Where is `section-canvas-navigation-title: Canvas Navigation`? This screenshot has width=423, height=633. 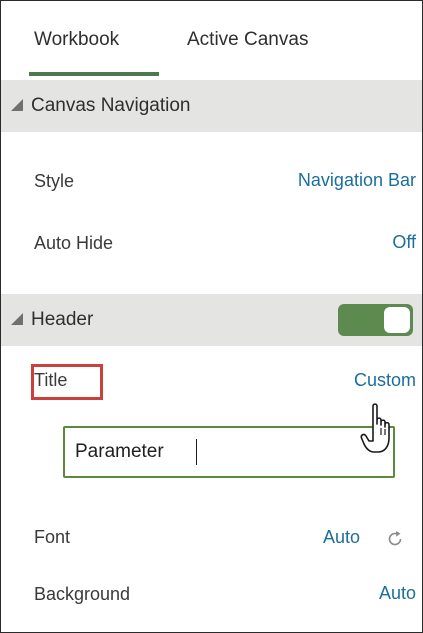
section-canvas-navigation-title: Canvas Navigation is located at coordinates (111, 105).